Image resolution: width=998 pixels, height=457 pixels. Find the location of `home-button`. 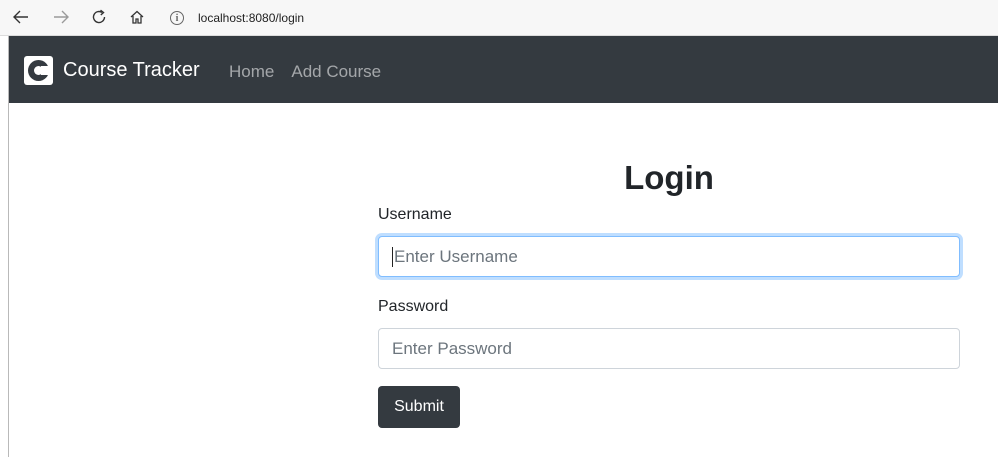

home-button is located at coordinates (137, 17).